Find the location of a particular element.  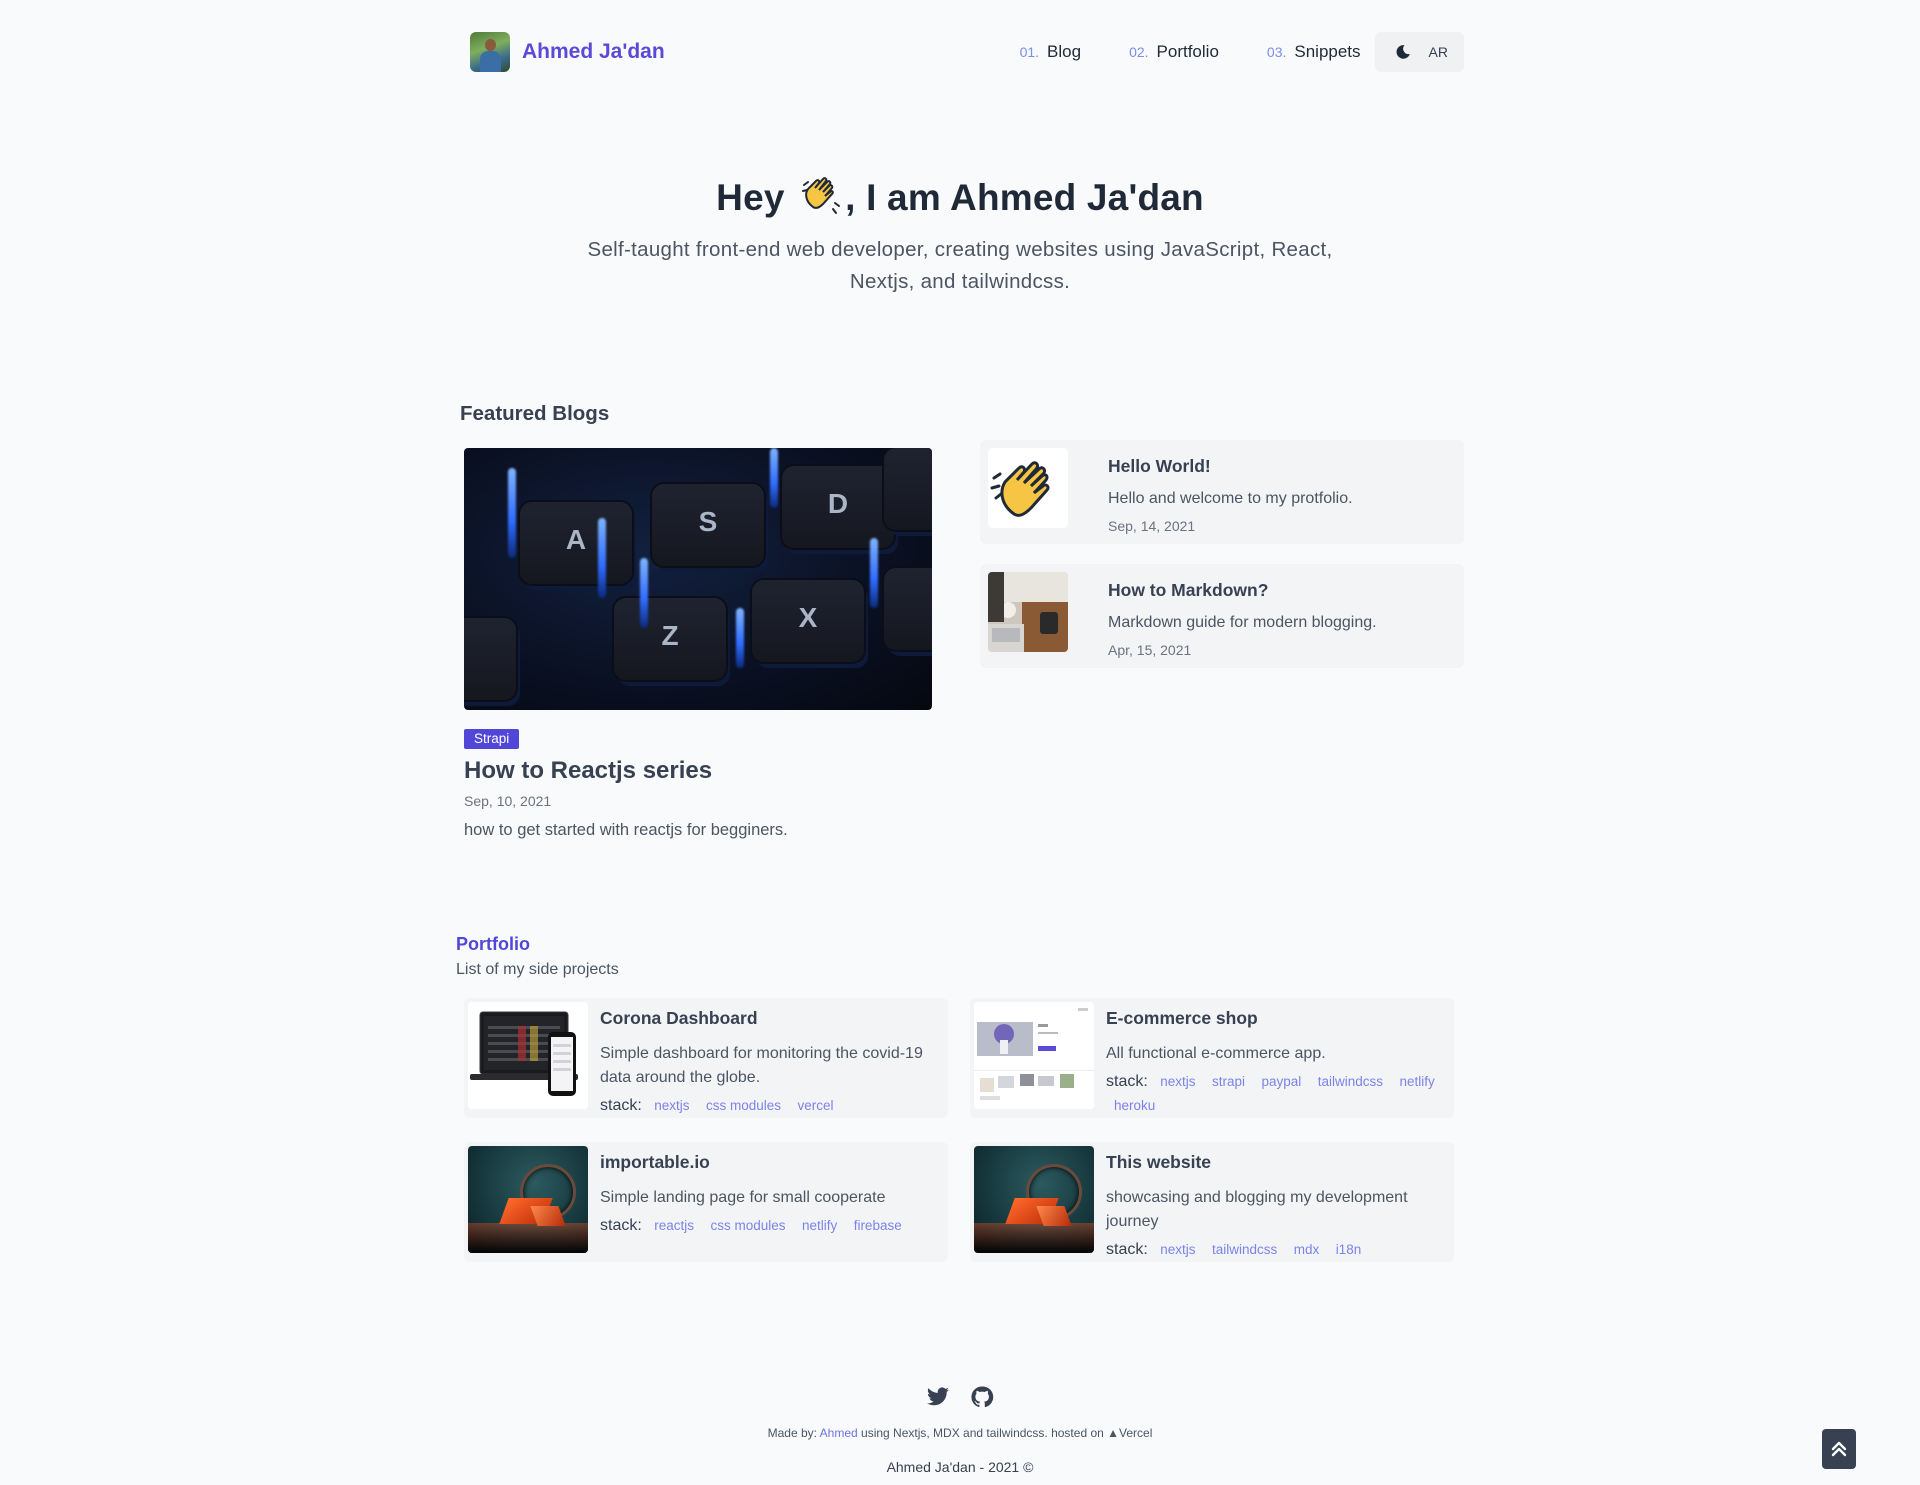

nav-item-snippets: 03. Snippets is located at coordinates (1314, 52).